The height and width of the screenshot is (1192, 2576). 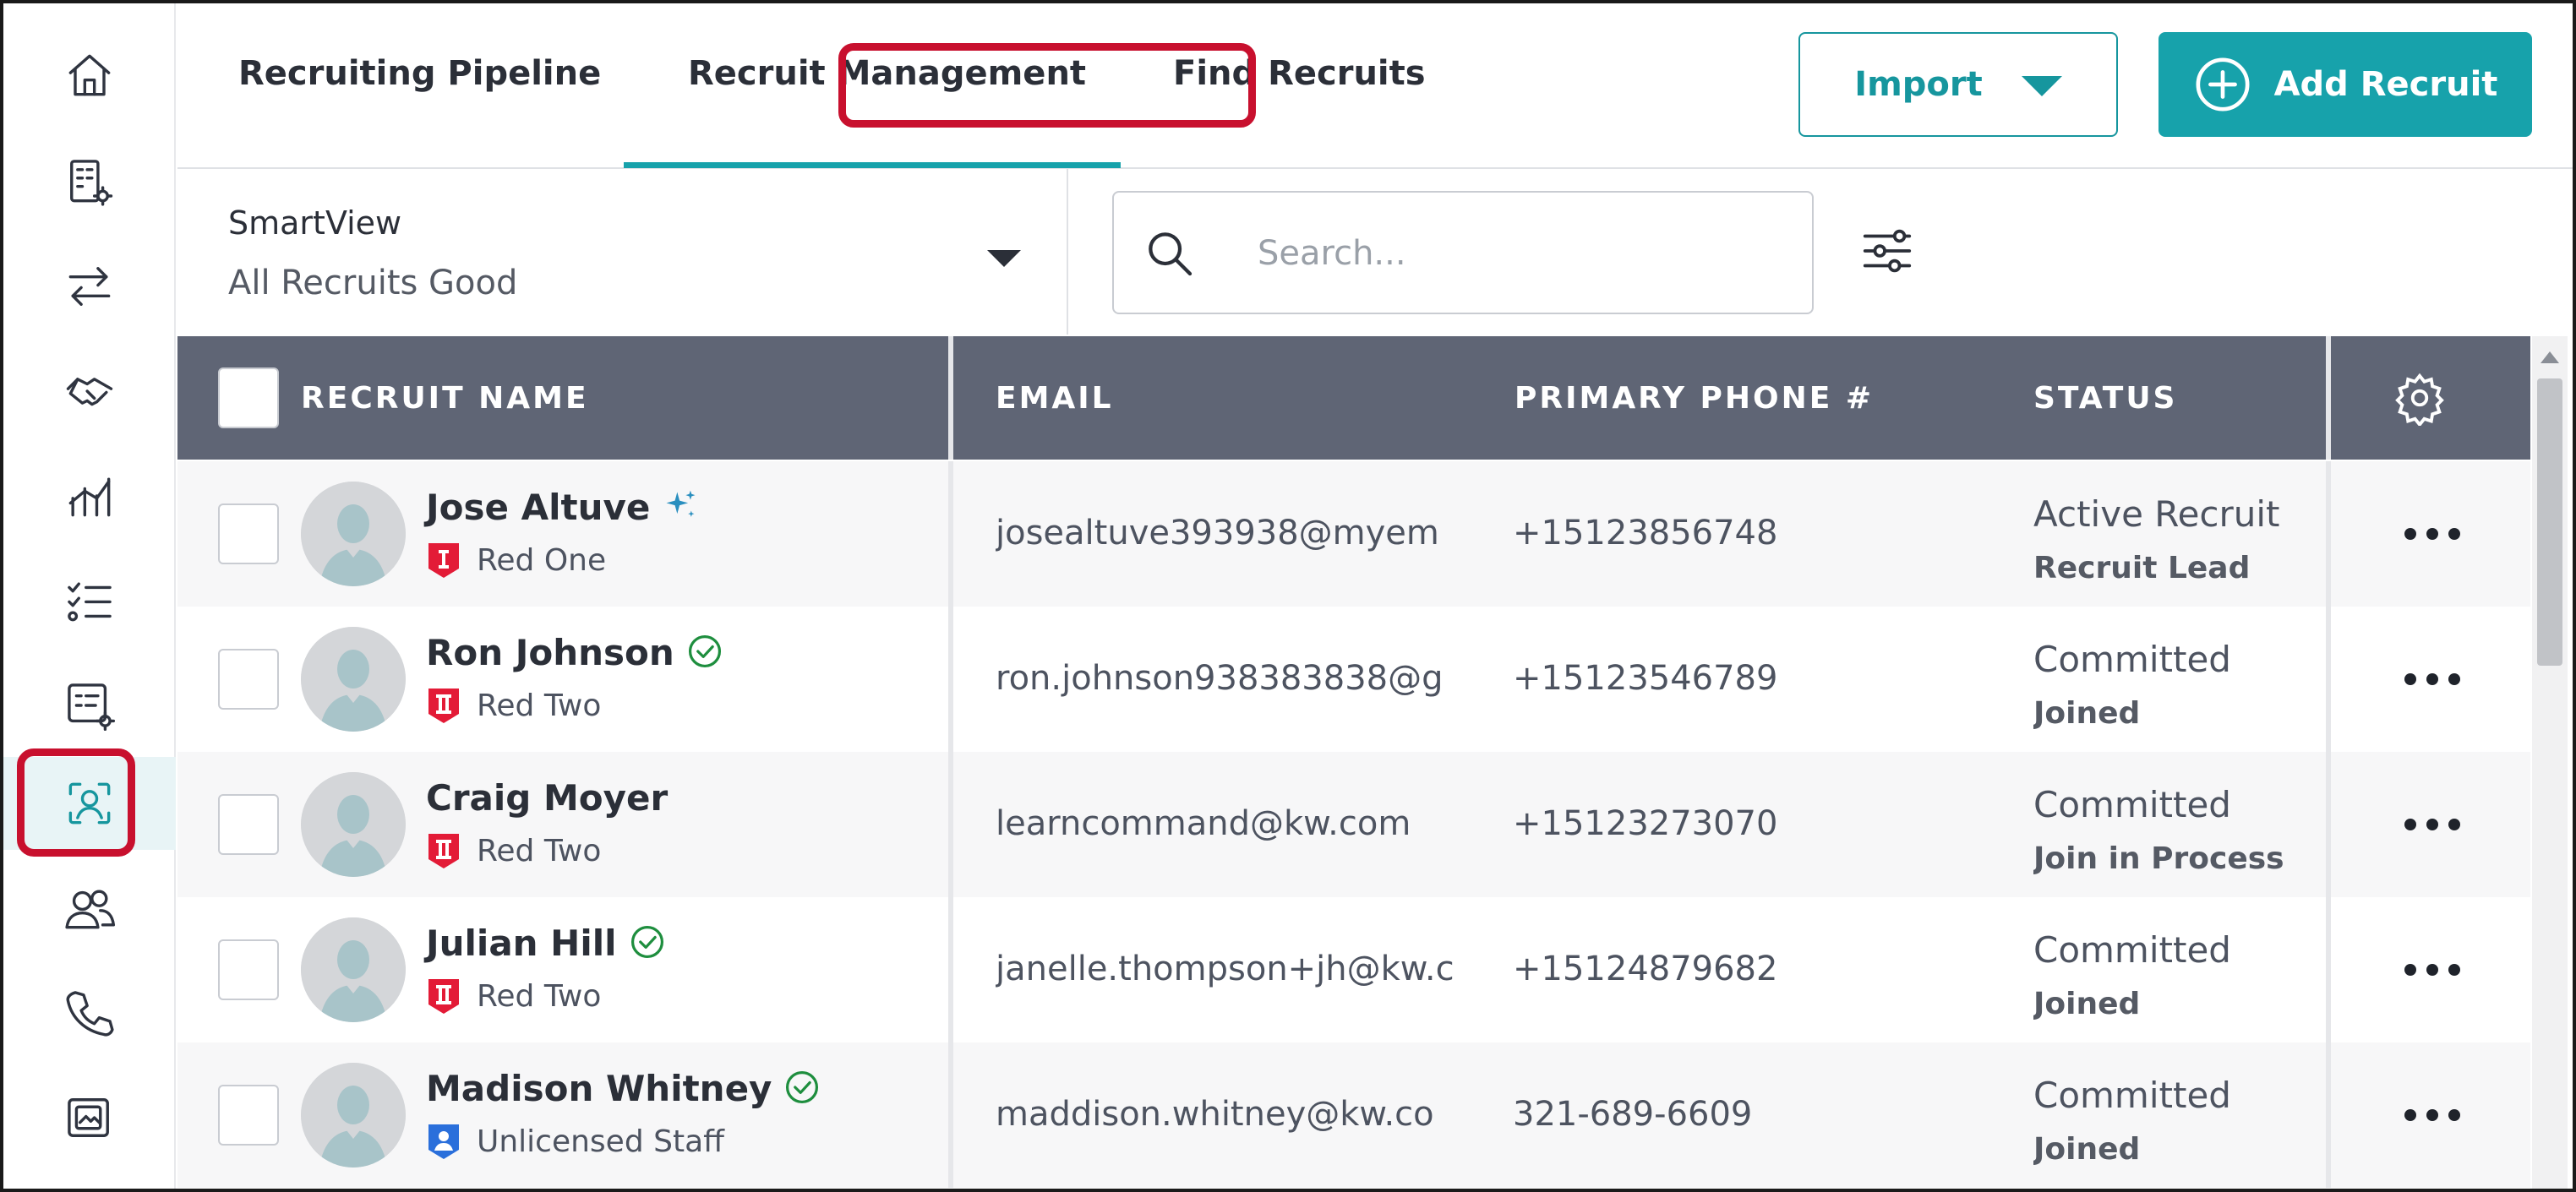 I want to click on table-settings-button, so click(x=2420, y=398).